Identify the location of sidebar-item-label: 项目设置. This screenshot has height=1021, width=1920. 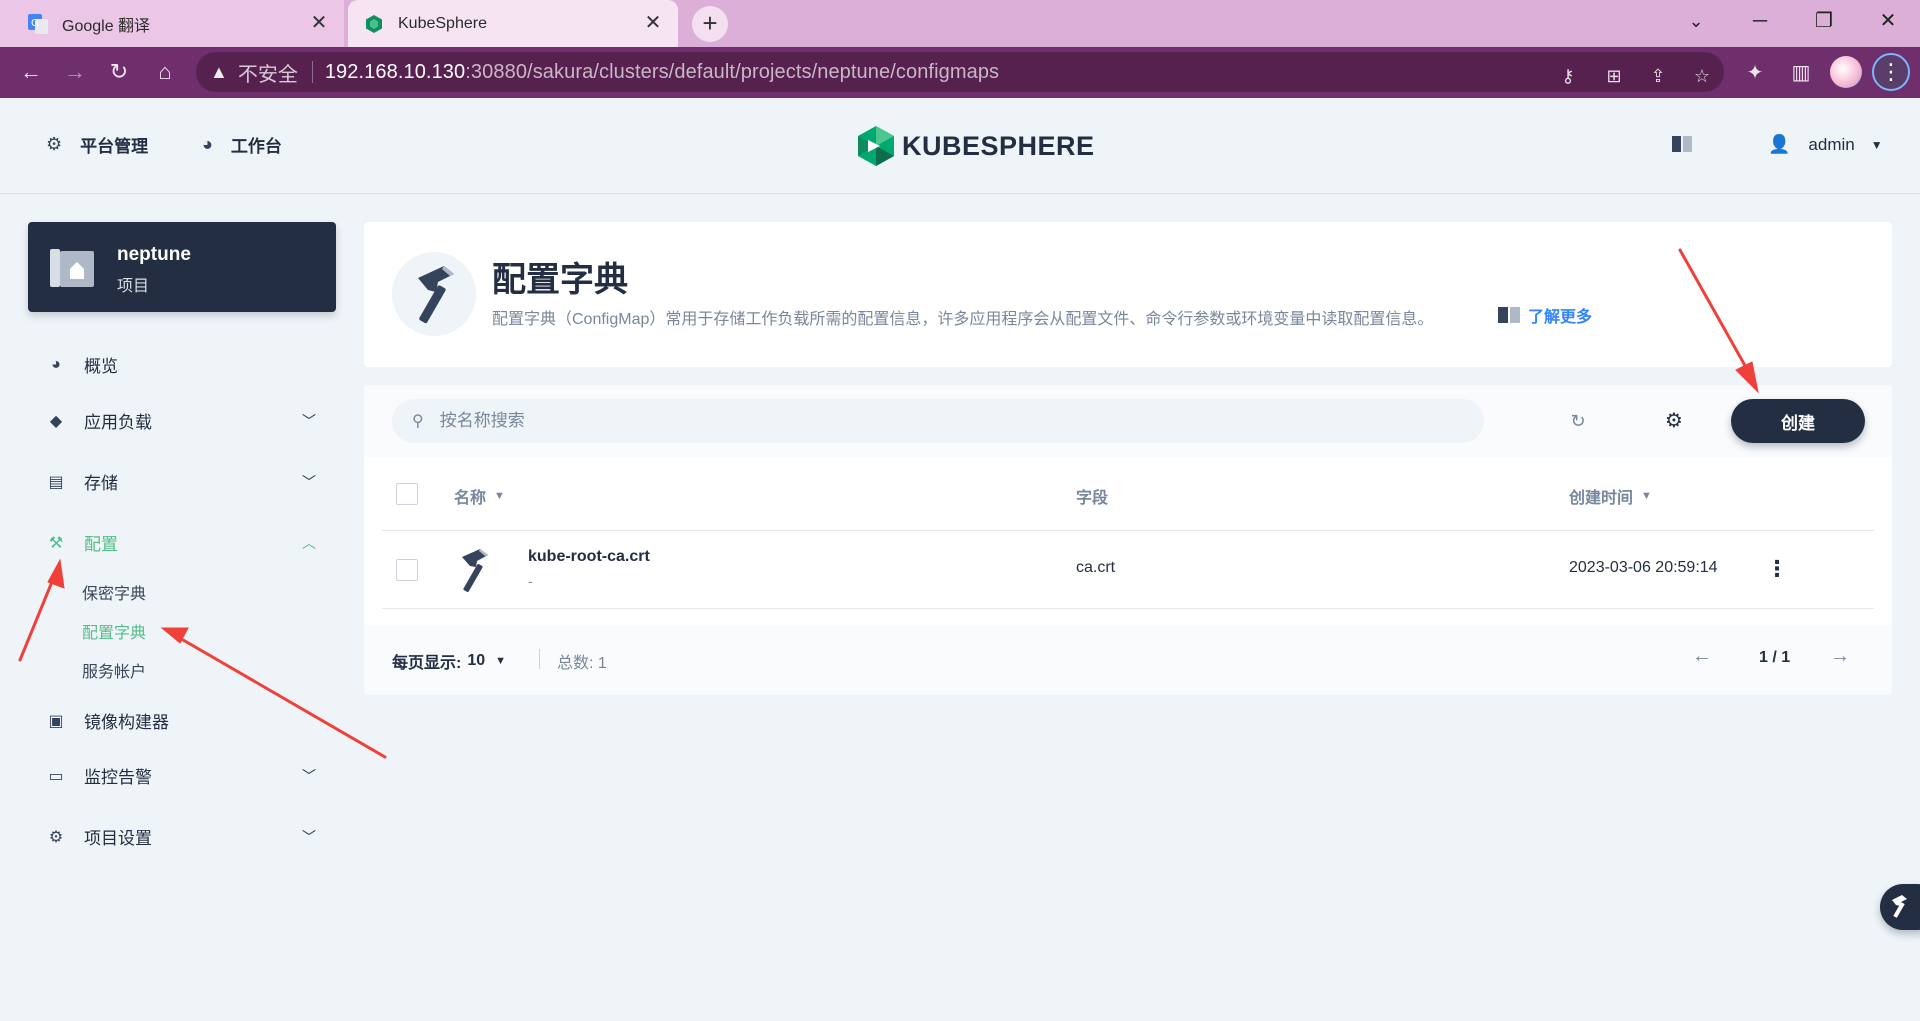
(118, 838).